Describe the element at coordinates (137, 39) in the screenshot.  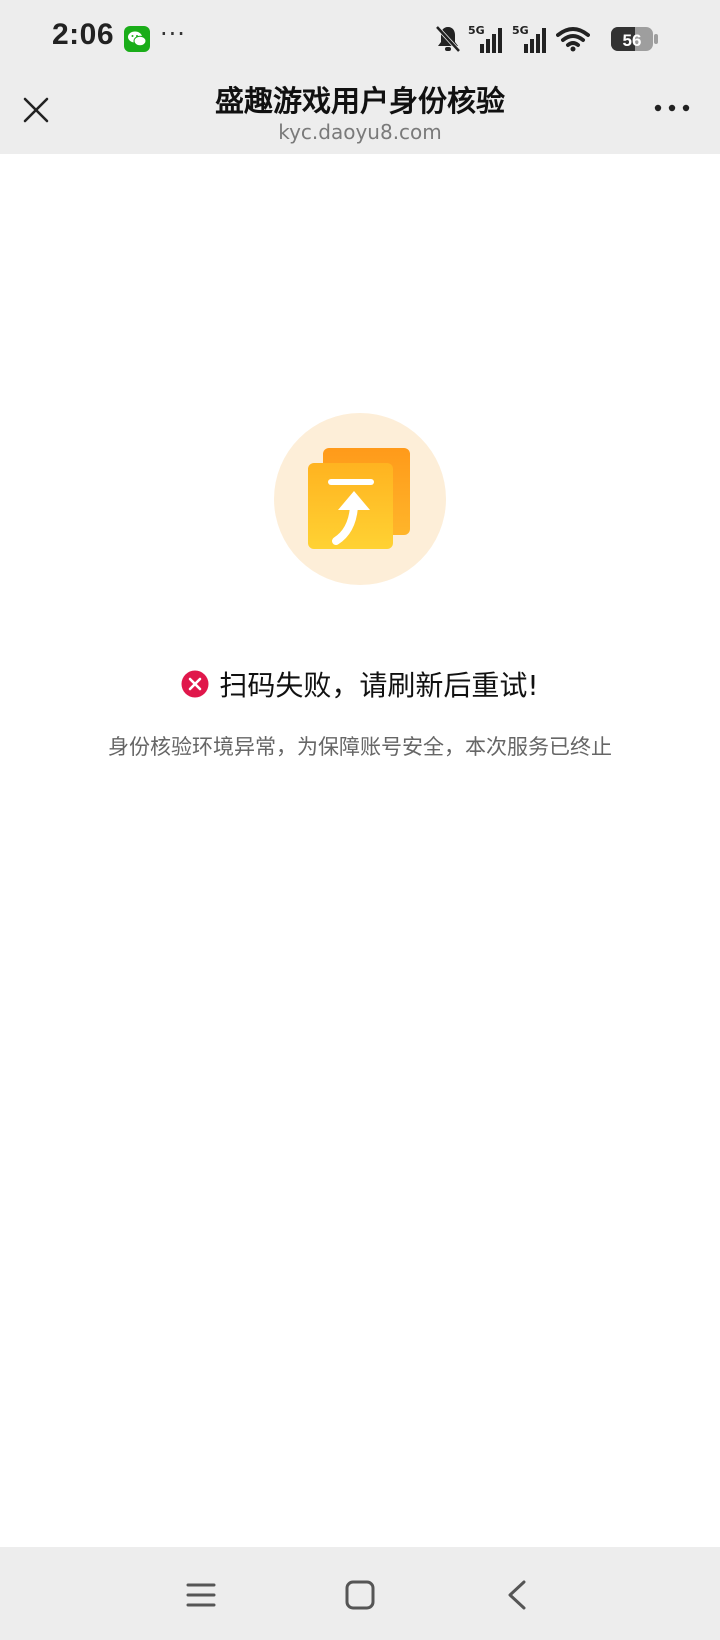
I see `wechat-icon` at that location.